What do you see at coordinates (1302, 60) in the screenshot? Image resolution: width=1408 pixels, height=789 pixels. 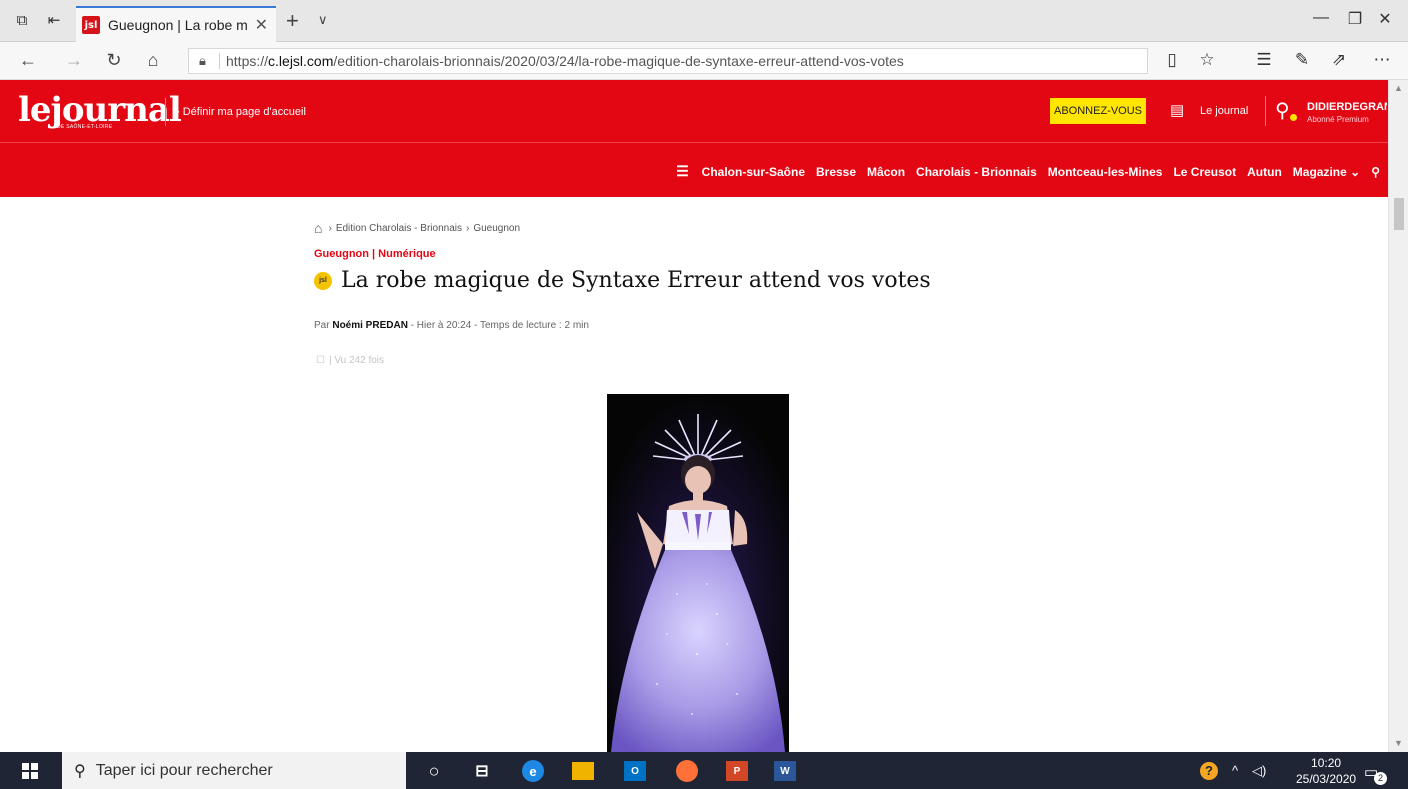 I see `pen-icon: ✎` at bounding box center [1302, 60].